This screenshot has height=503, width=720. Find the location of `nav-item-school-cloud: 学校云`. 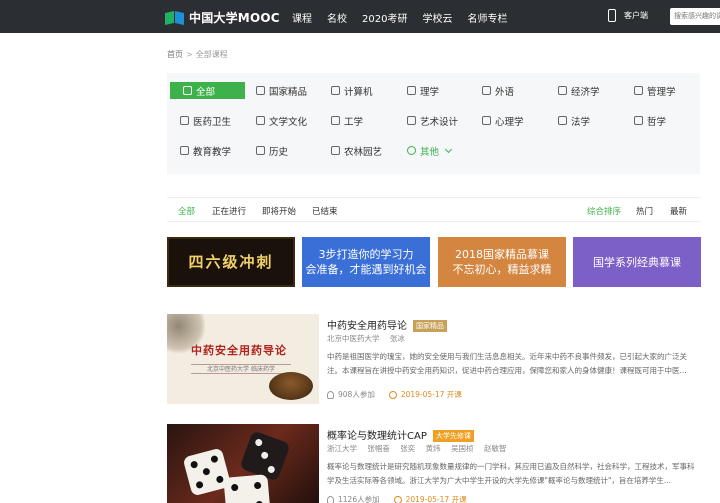

nav-item-school-cloud: 学校云 is located at coordinates (437, 17).